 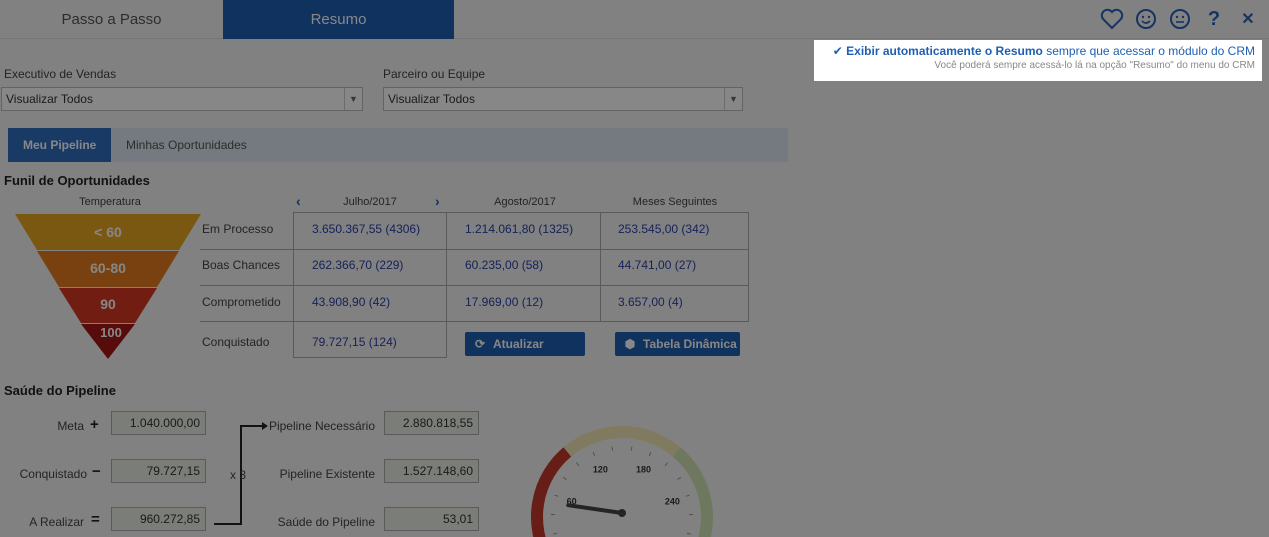 What do you see at coordinates (525, 202) in the screenshot?
I see `month2-header: Agosto/2017` at bounding box center [525, 202].